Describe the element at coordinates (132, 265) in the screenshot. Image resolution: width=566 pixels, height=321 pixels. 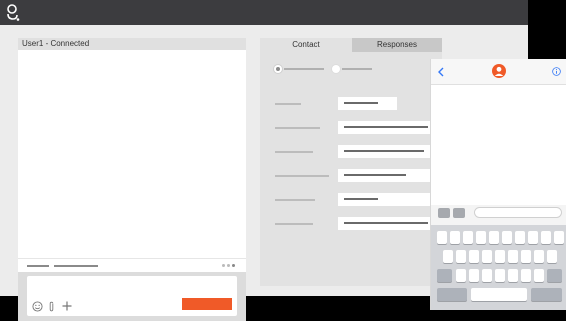
I see `chat-status-bar` at that location.